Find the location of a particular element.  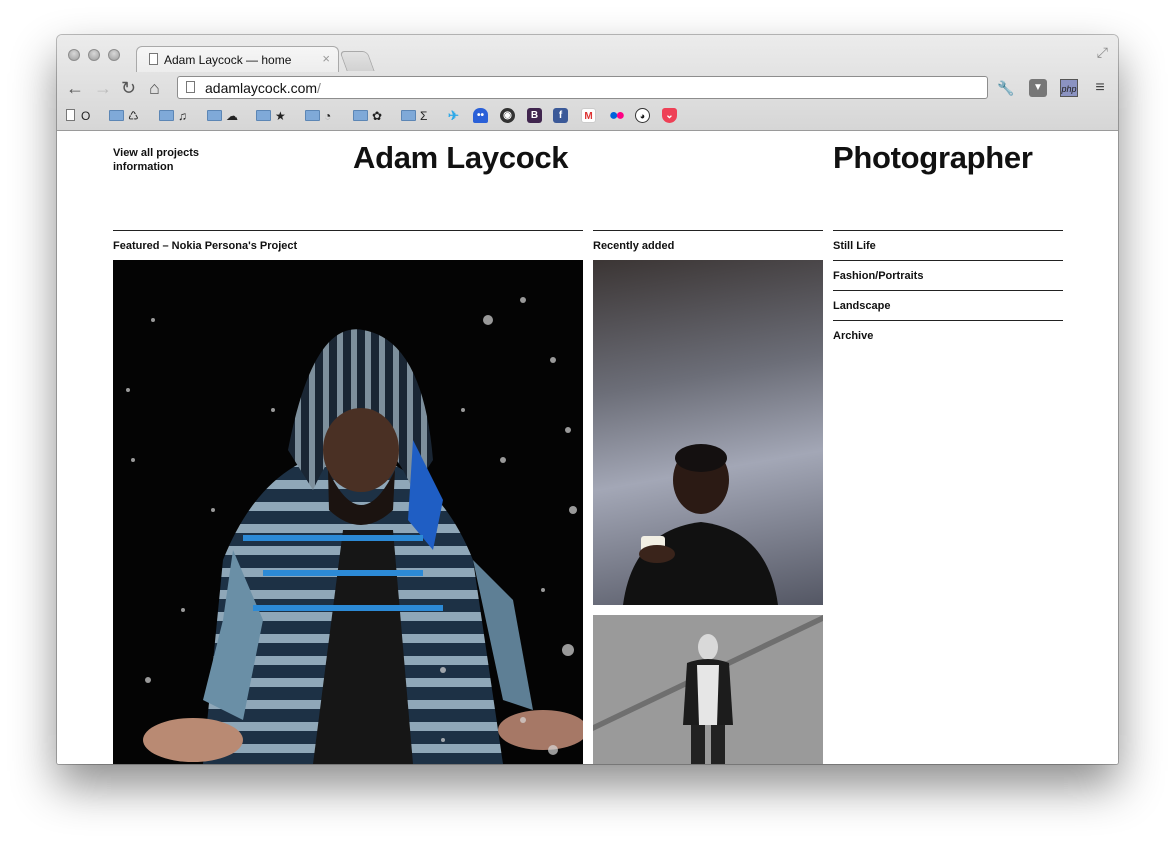

site-nav: View all projects information is located at coordinates (156, 160).